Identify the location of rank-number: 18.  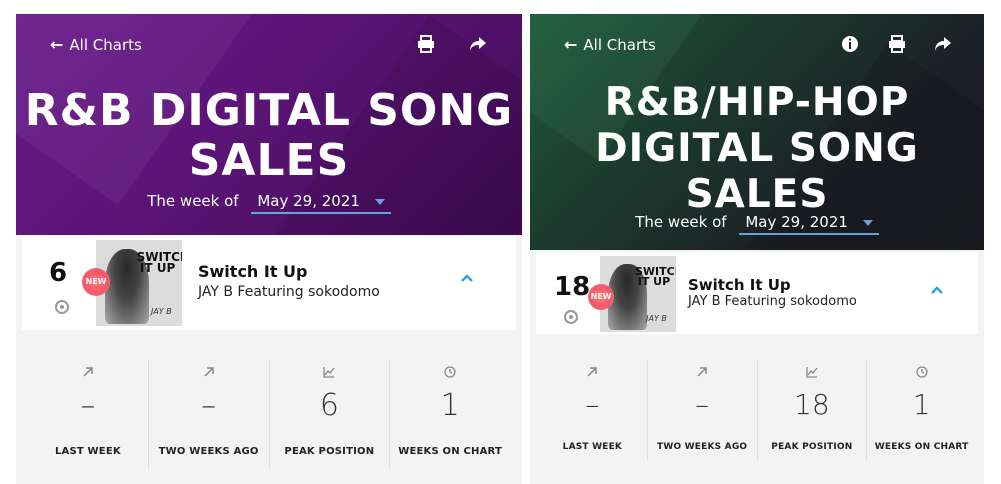
(572, 287).